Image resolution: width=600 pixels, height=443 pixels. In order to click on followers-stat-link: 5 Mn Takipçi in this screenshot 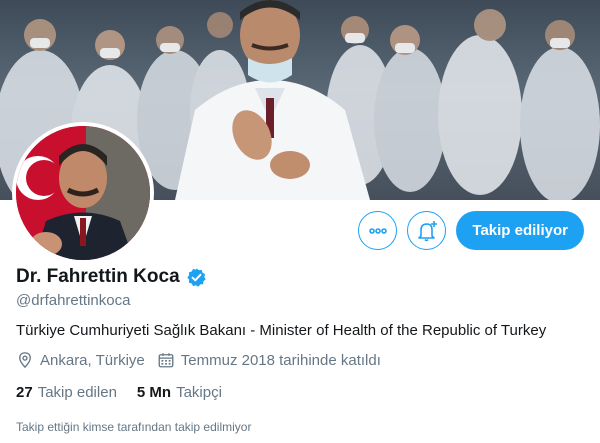, I will do `click(179, 392)`.